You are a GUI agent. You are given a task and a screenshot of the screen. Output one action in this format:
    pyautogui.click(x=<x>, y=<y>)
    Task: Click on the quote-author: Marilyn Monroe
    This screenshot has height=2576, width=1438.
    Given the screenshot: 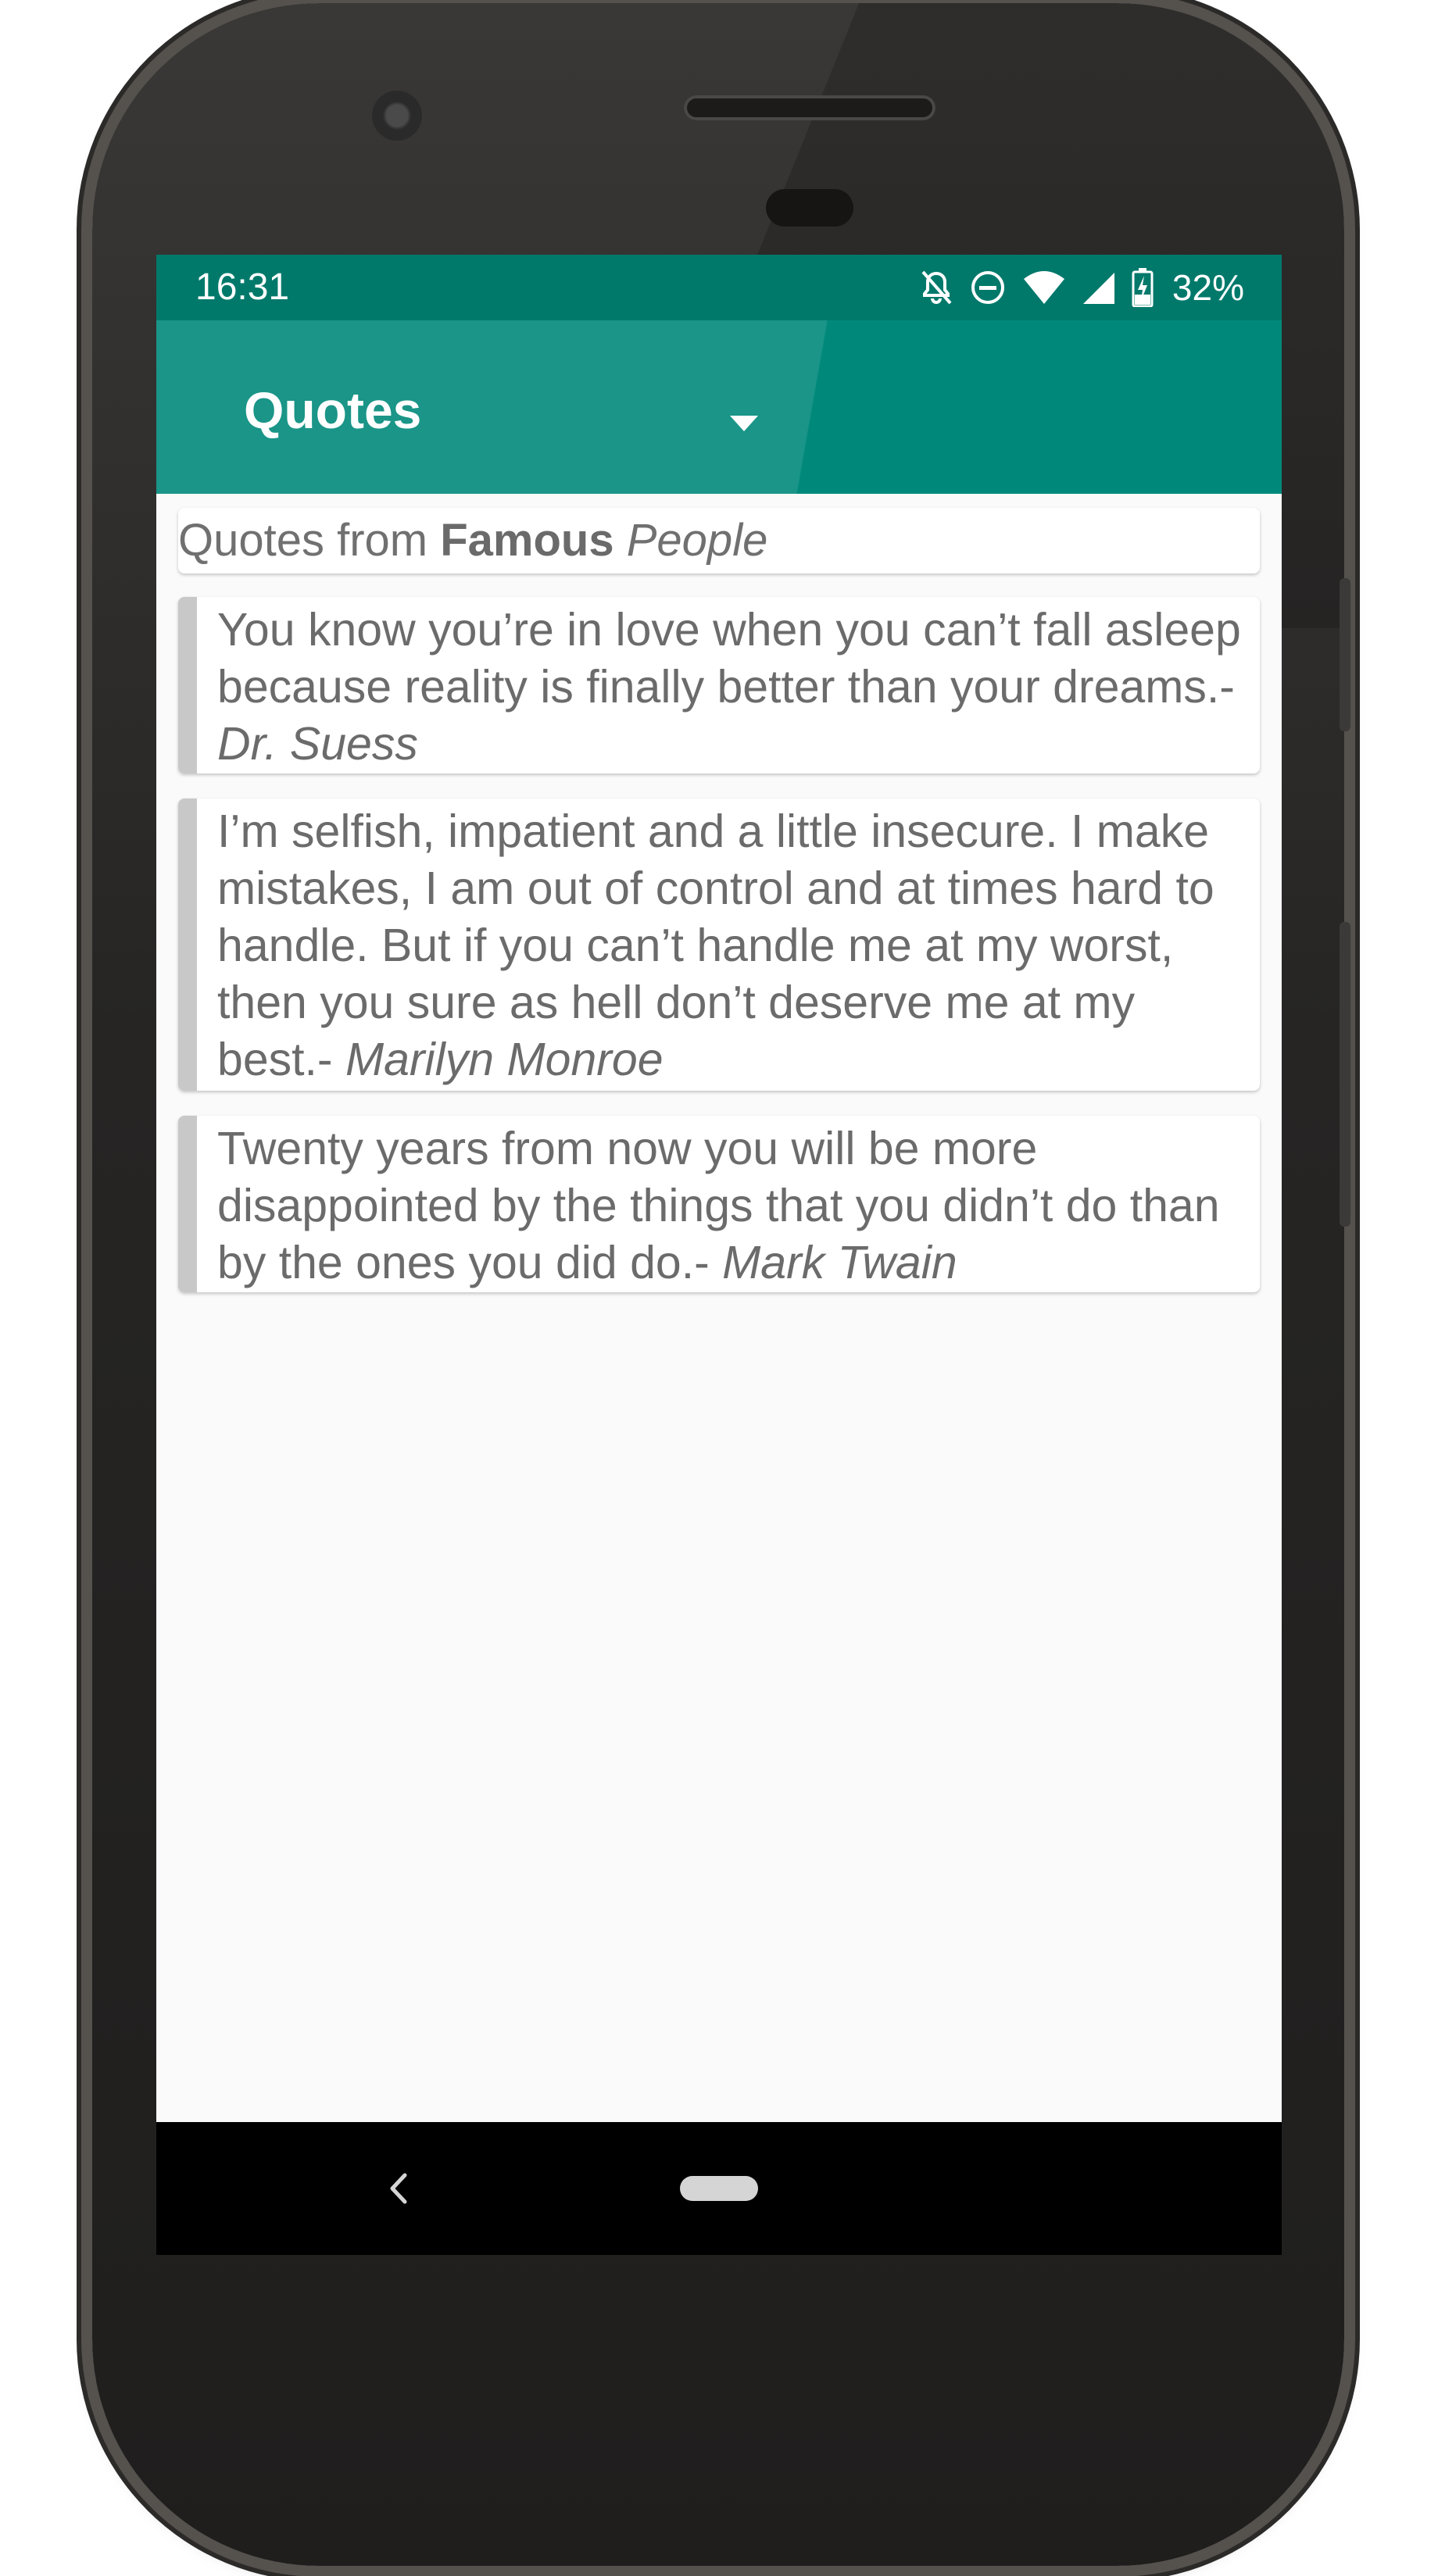 What is the action you would take?
    pyautogui.click(x=504, y=1059)
    